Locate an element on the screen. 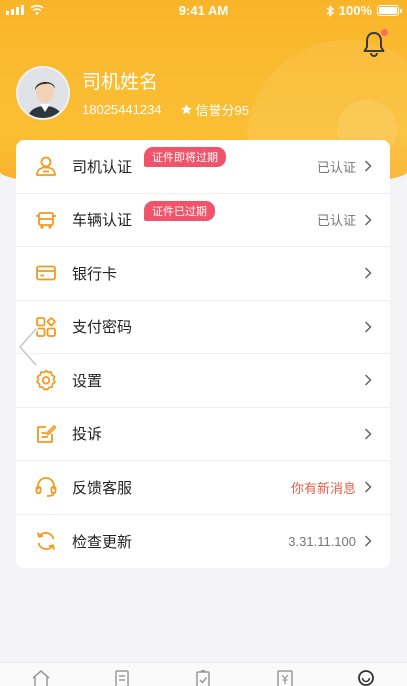 Image resolution: width=407 pixels, height=686 pixels. notification-bell-icon is located at coordinates (375, 43).